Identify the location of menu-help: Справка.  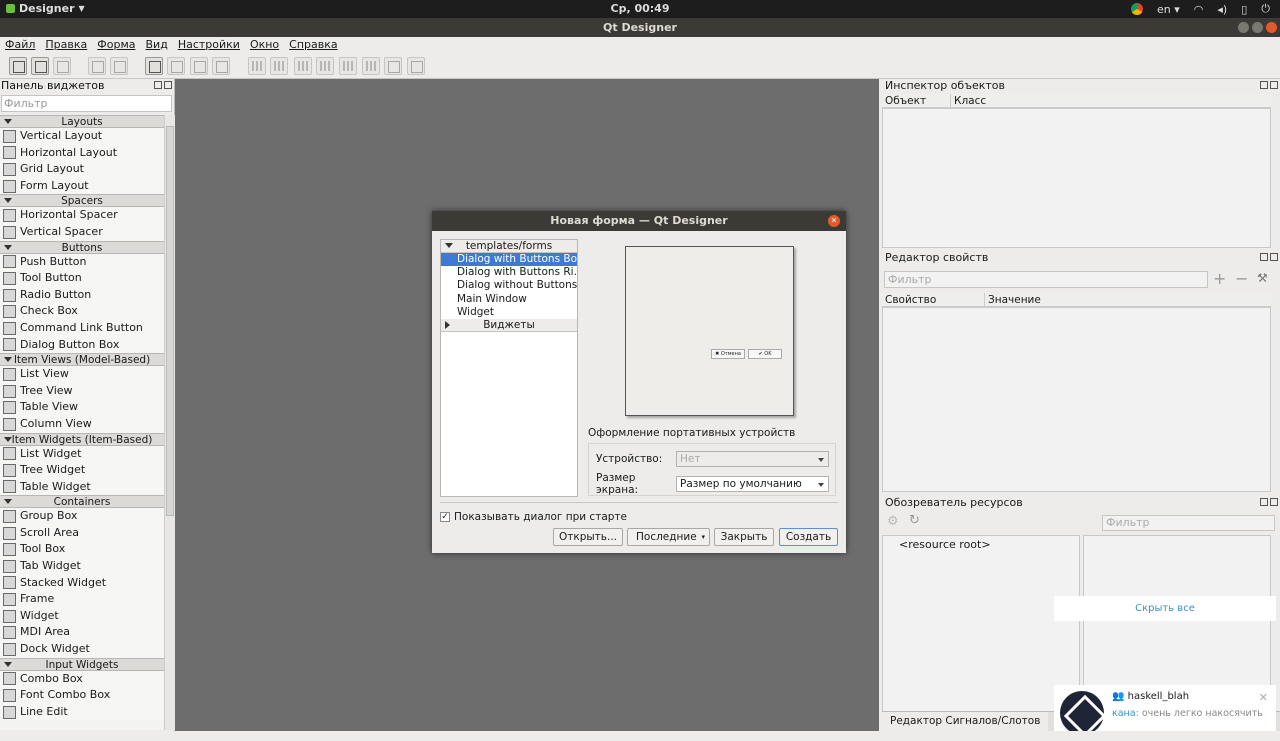
(313, 45).